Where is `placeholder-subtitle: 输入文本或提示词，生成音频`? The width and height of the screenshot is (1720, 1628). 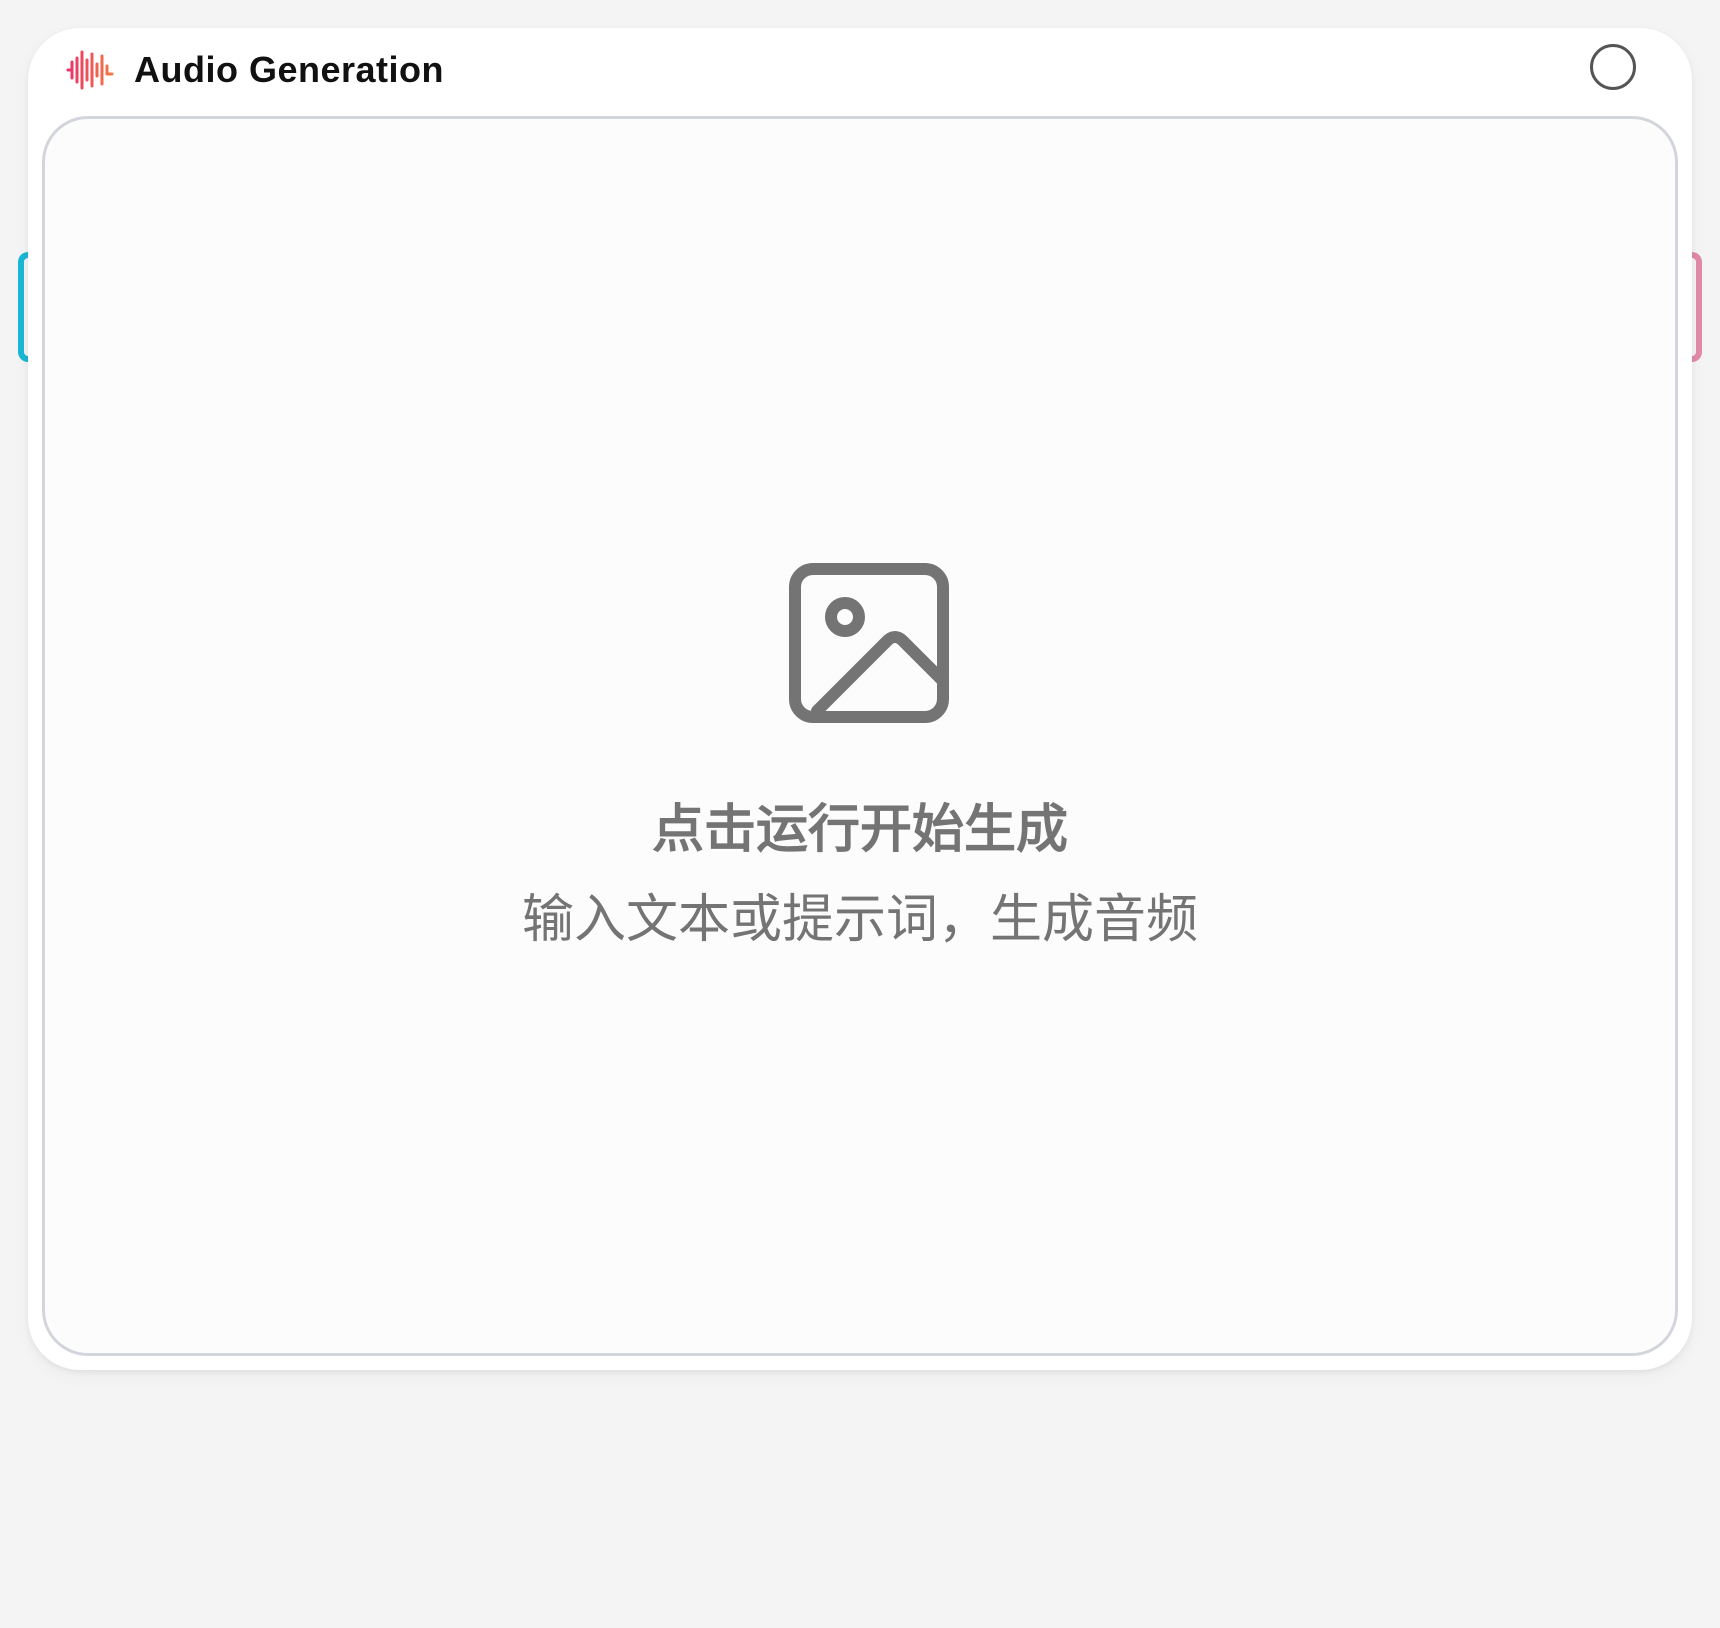
placeholder-subtitle: 输入文本或提示词，生成音频 is located at coordinates (859, 920).